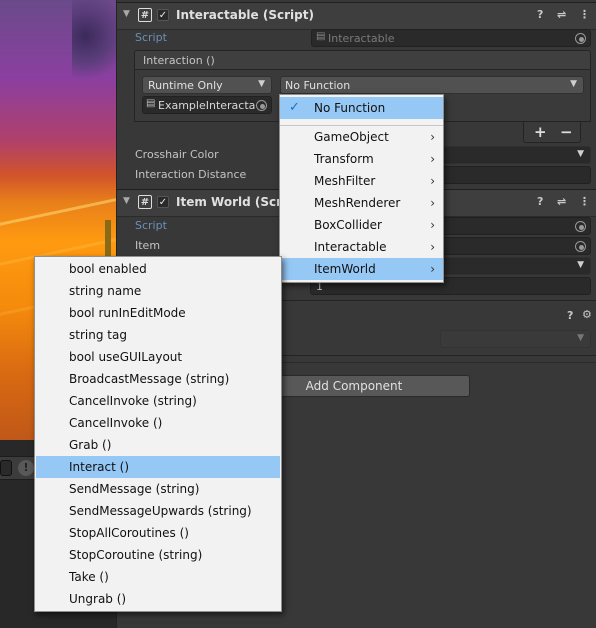 The width and height of the screenshot is (596, 628). I want to click on script-field: ▤ Interactable, so click(451, 38).